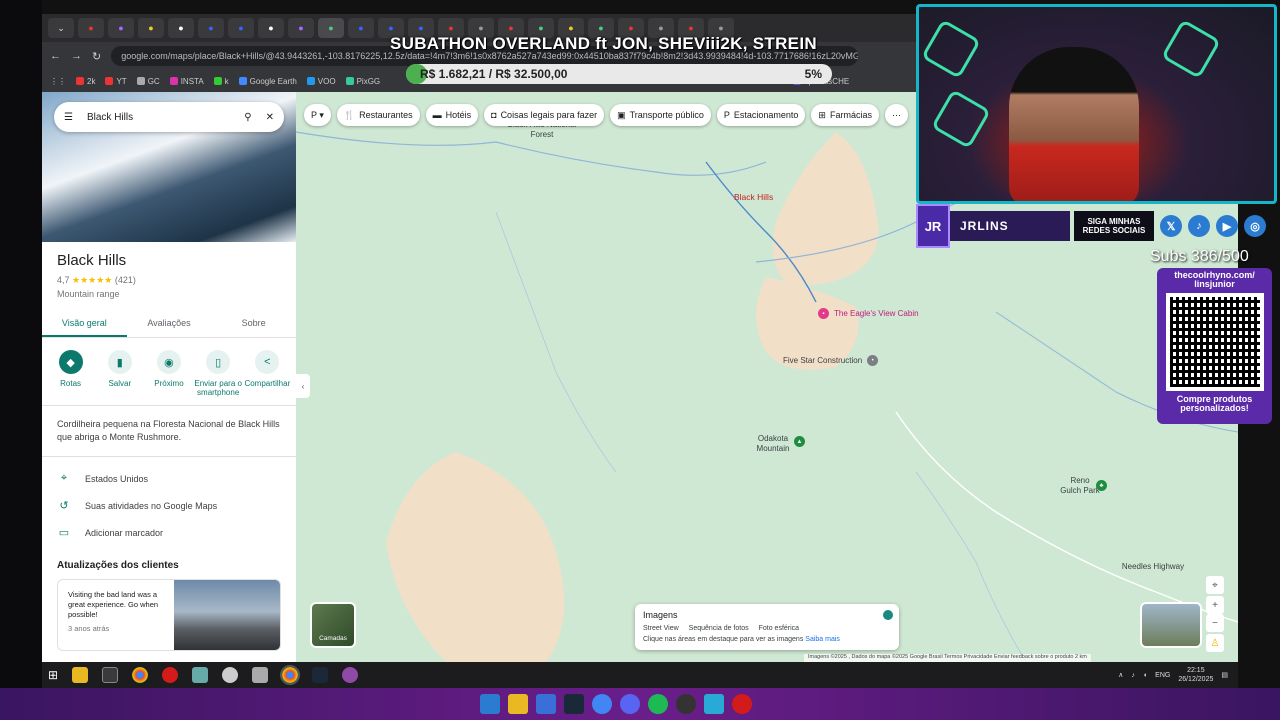  Describe the element at coordinates (362, 81) in the screenshot. I see `bookmark-item: PixGG` at that location.